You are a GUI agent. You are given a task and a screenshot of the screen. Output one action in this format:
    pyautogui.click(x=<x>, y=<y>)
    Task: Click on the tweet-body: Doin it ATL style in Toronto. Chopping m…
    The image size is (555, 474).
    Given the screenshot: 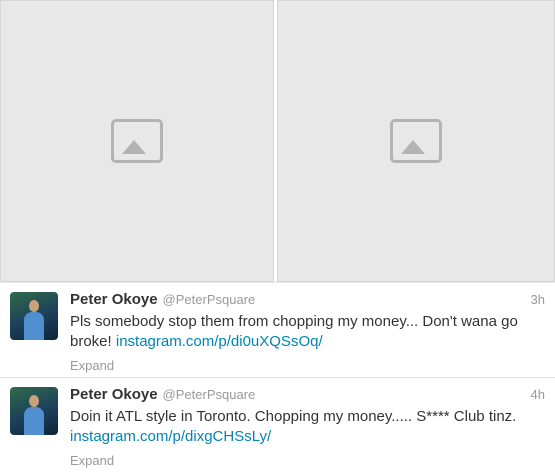 What is the action you would take?
    pyautogui.click(x=293, y=416)
    